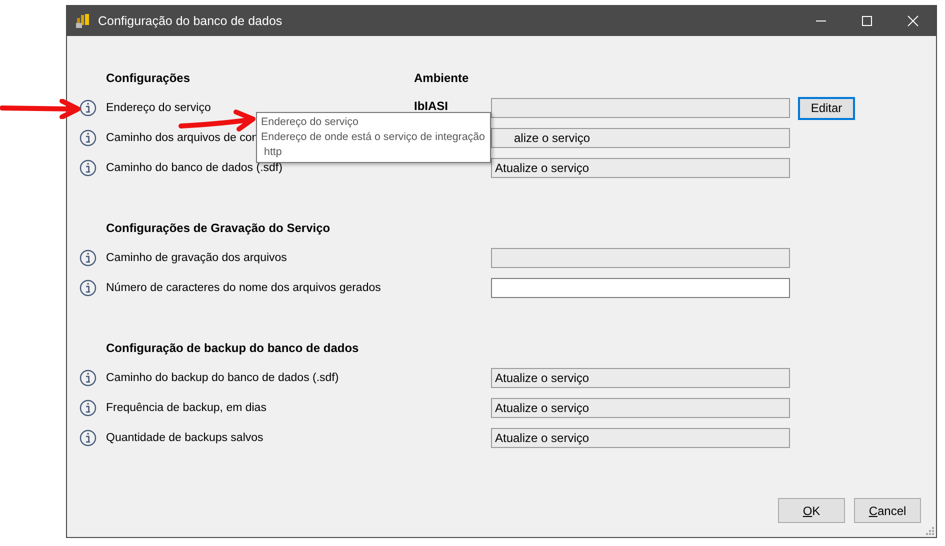  I want to click on dialog-button: OK, so click(811, 510).